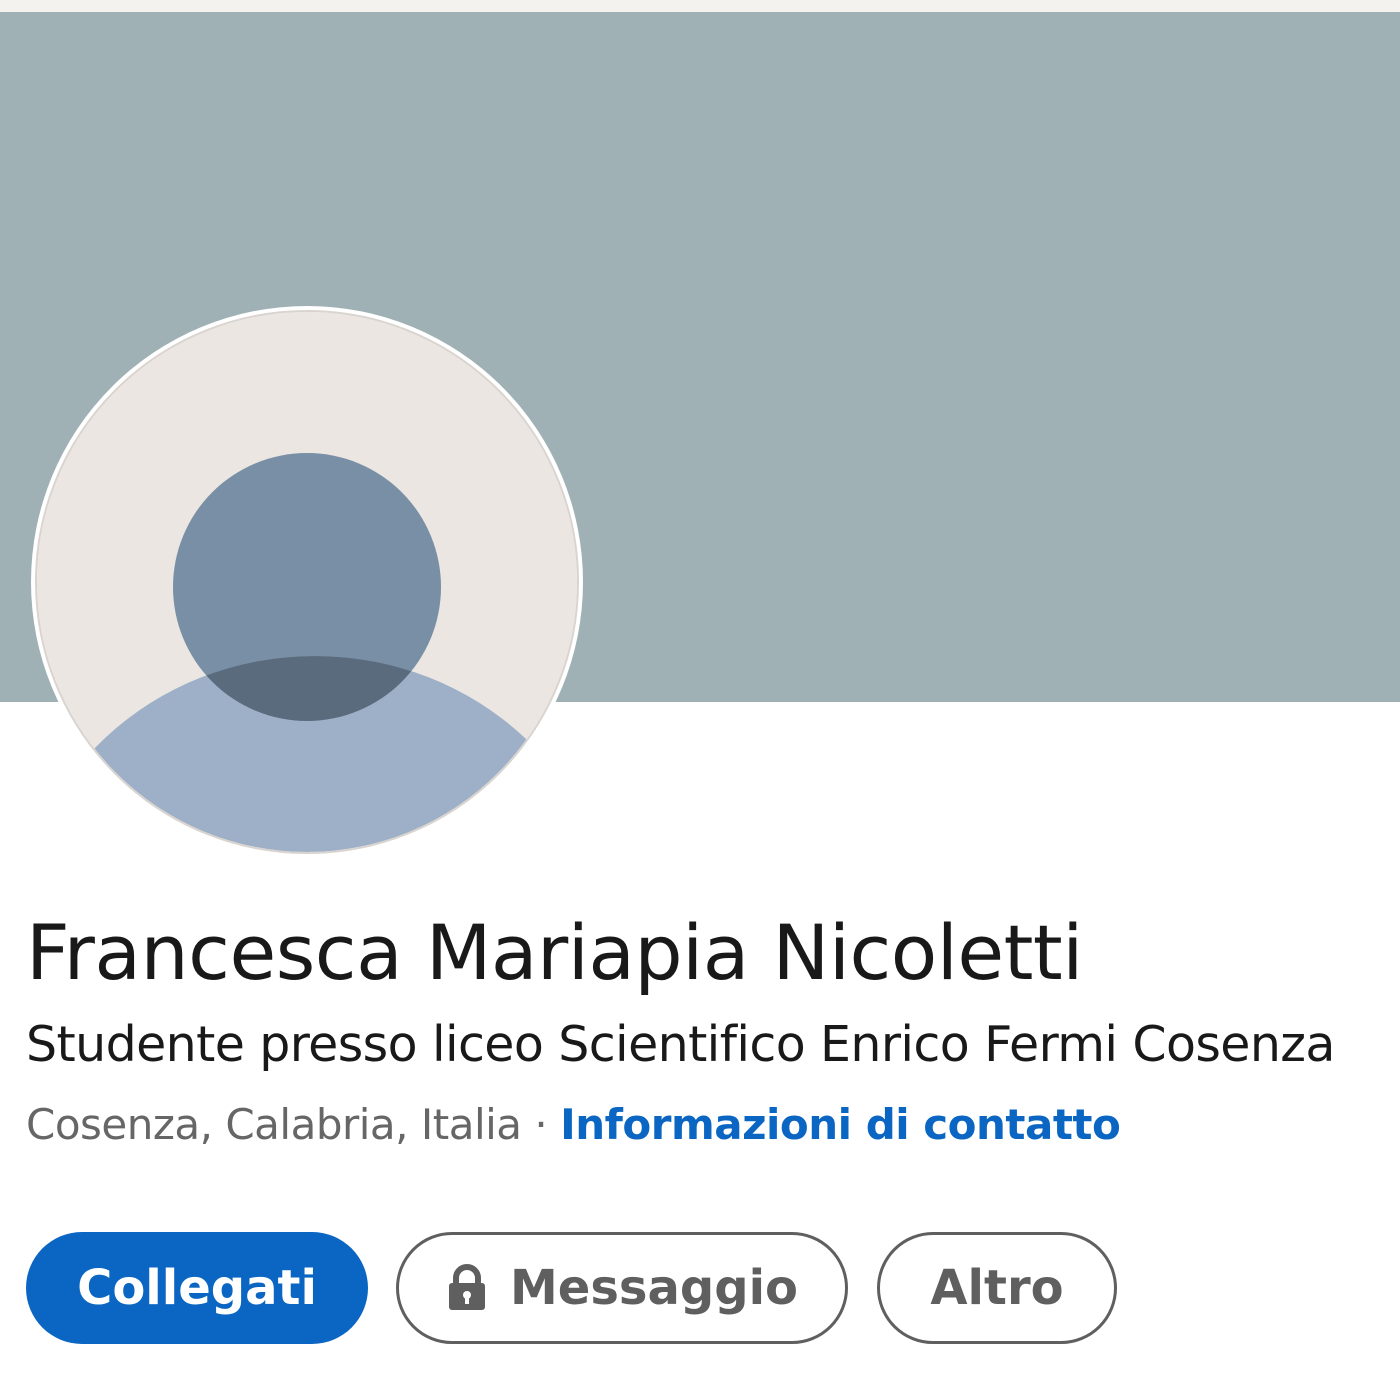 The height and width of the screenshot is (1400, 1400). What do you see at coordinates (274, 1124) in the screenshot?
I see `profile-location: Cosenza, Calabria, Italia` at bounding box center [274, 1124].